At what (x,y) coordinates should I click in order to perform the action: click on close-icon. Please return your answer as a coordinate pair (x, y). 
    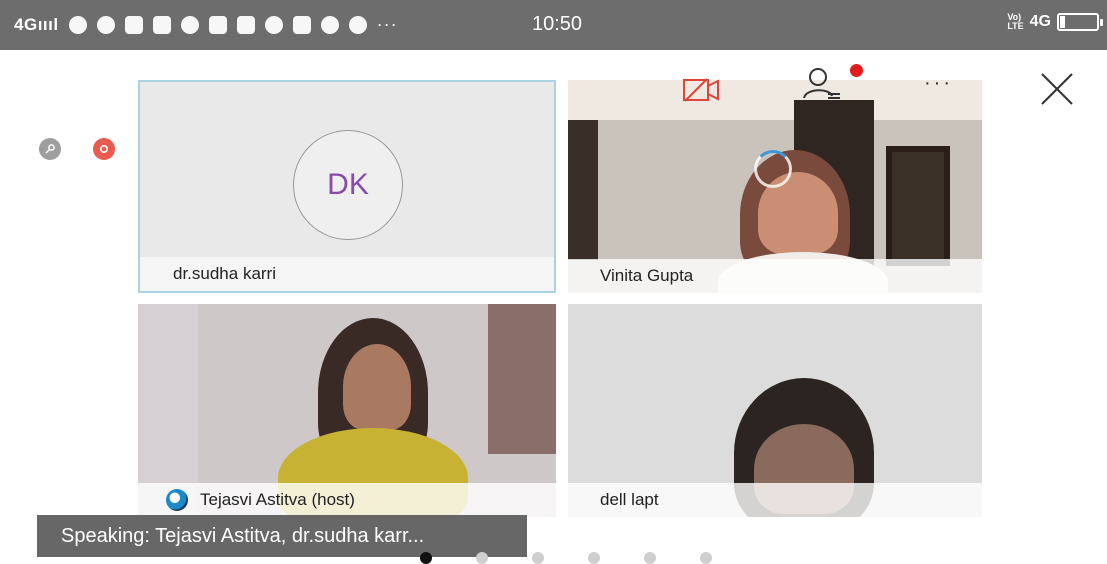
    Looking at the image, I should click on (1057, 91).